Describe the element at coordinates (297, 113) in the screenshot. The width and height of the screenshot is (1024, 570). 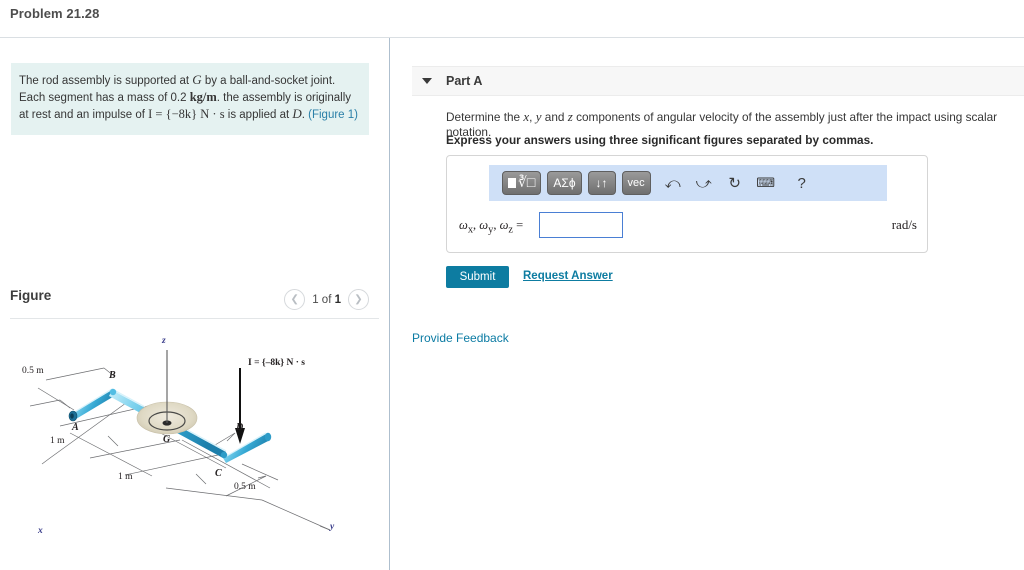
I see `problem-point-d: D` at that location.